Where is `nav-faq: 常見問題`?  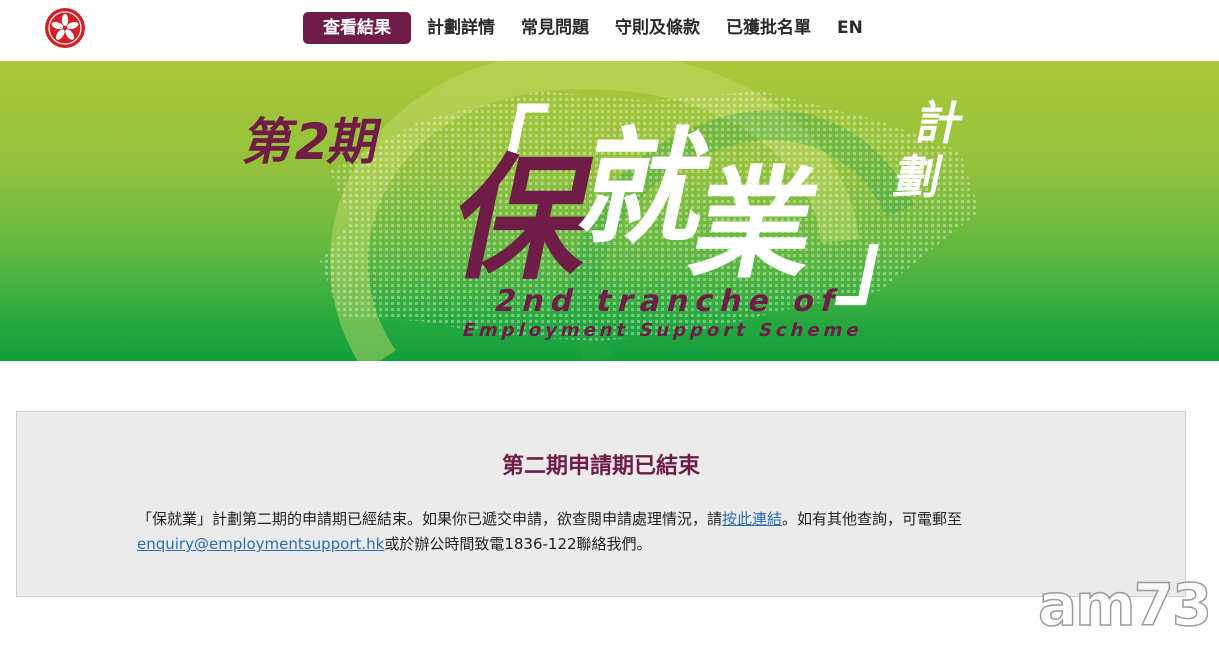
nav-faq: 常見問題 is located at coordinates (555, 28).